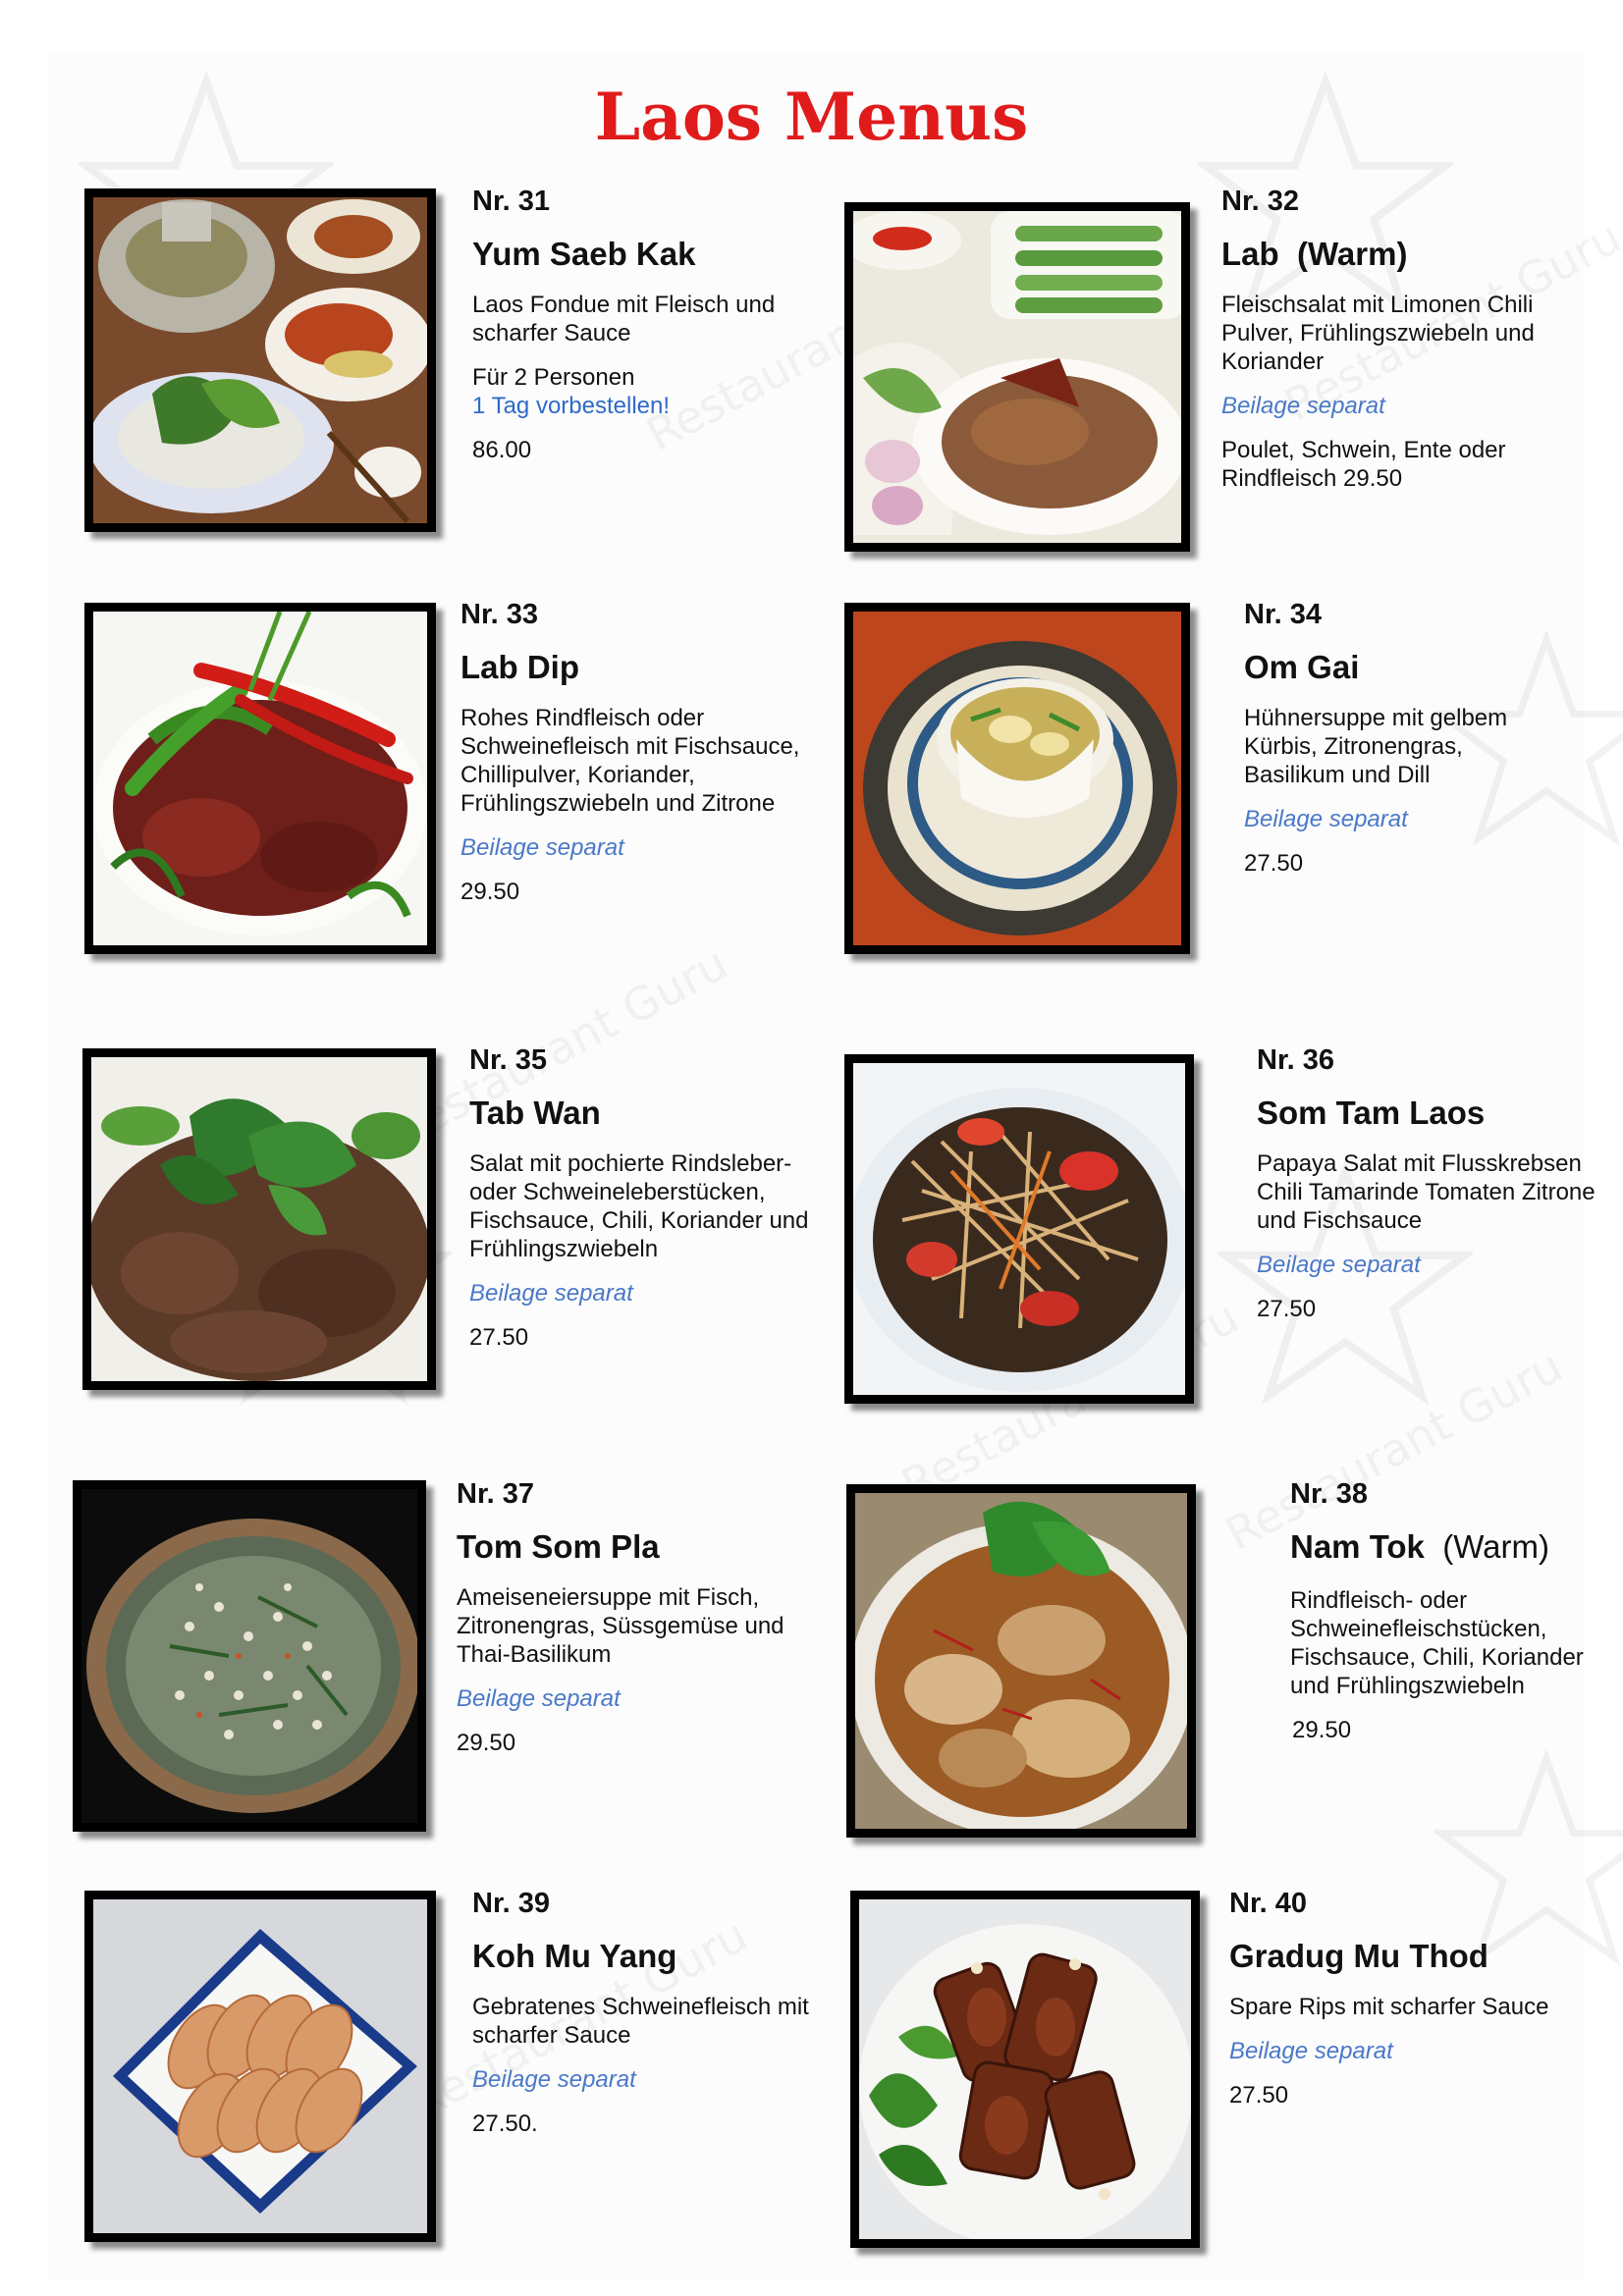  Describe the element at coordinates (508, 1060) in the screenshot. I see `item-number: Nr. 35` at that location.